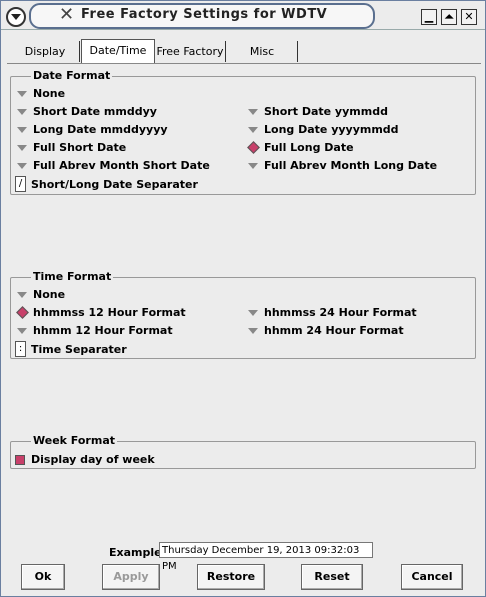  What do you see at coordinates (121, 165) in the screenshot?
I see `option-label: Full Abrev Month Short Date` at bounding box center [121, 165].